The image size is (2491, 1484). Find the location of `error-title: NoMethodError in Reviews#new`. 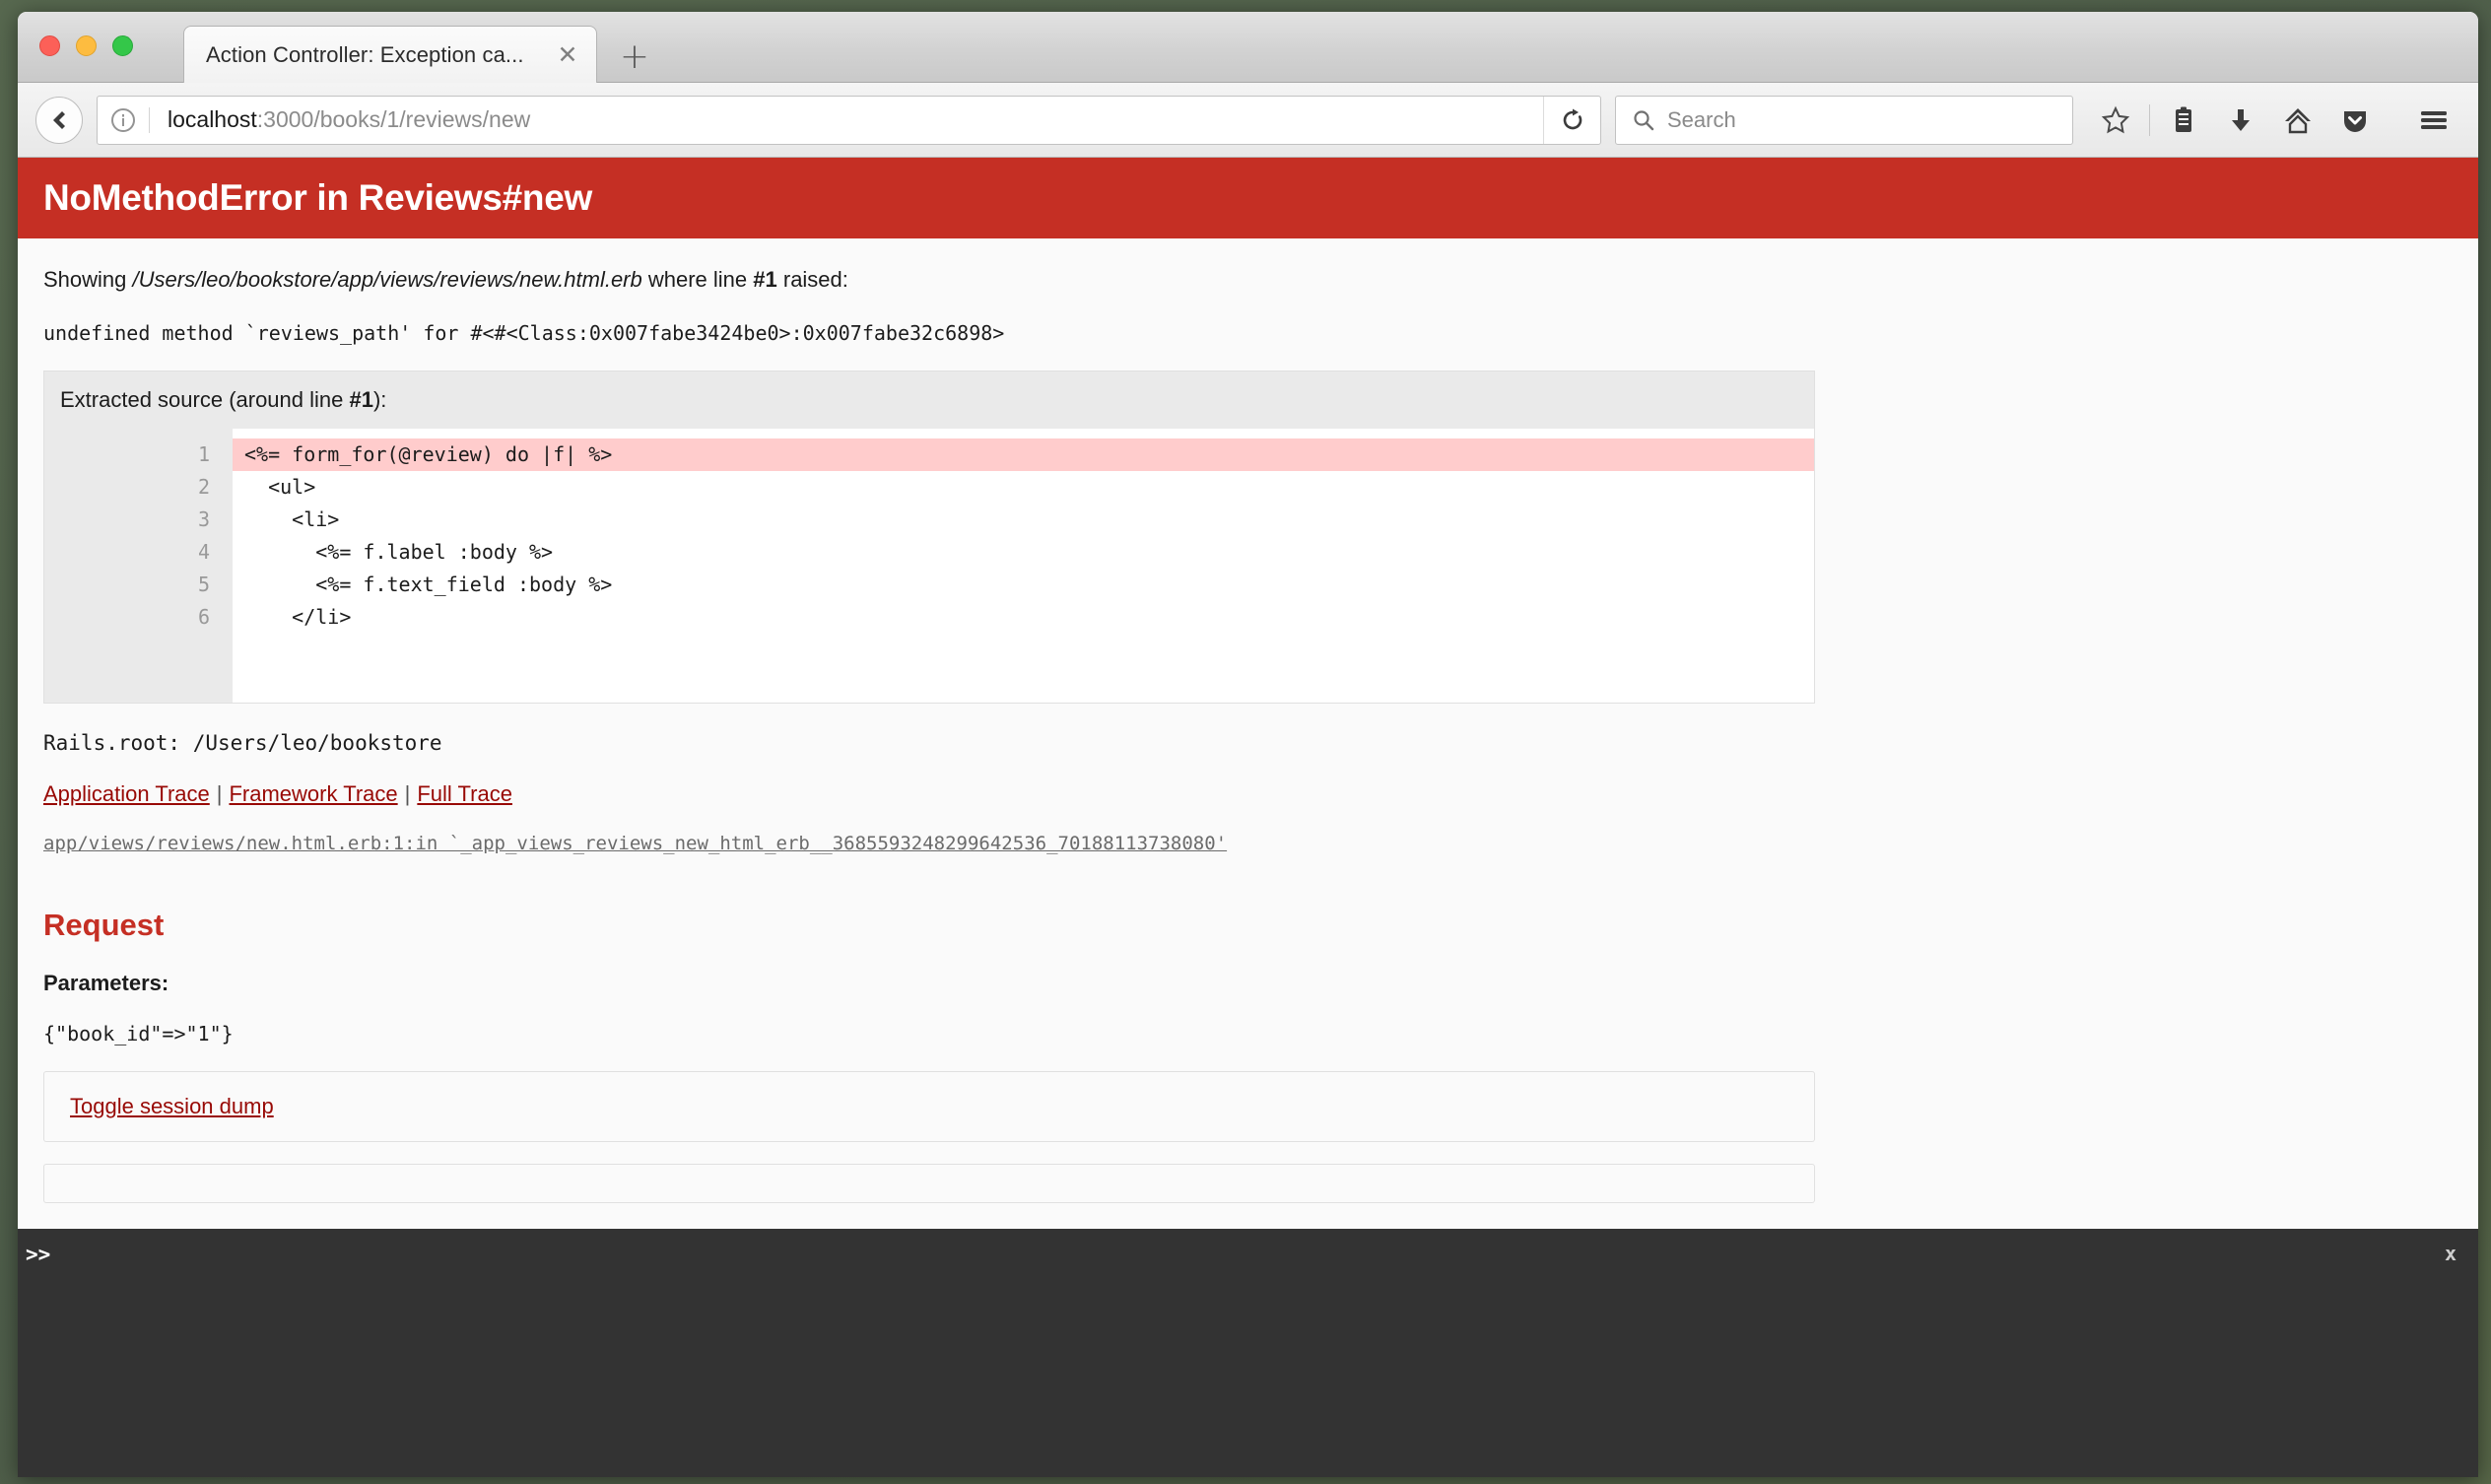

error-title: NoMethodError in Reviews#new is located at coordinates (317, 197).